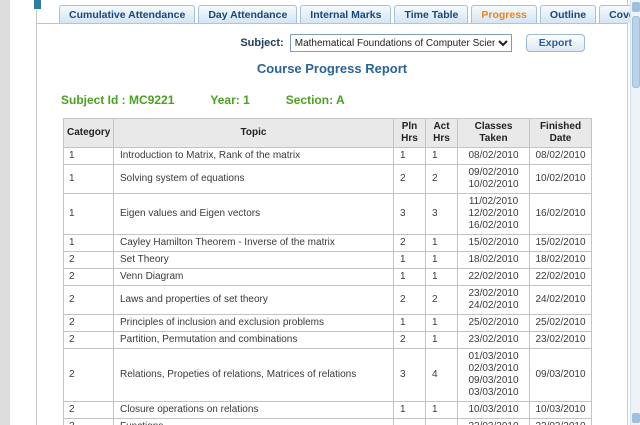  Describe the element at coordinates (441, 133) in the screenshot. I see `column-header: Act Hrs` at that location.